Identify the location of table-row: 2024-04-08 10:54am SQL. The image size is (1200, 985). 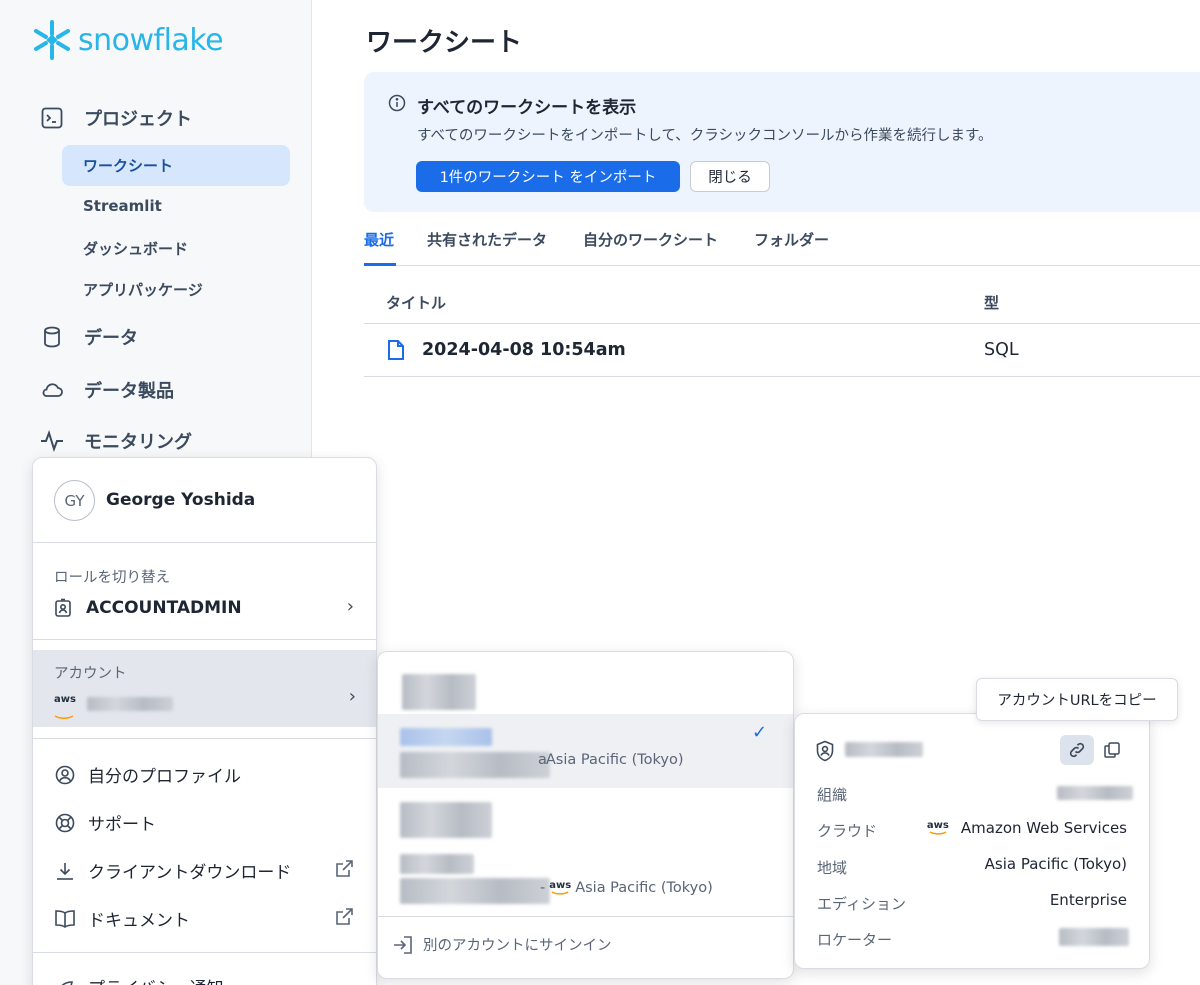
(782, 350).